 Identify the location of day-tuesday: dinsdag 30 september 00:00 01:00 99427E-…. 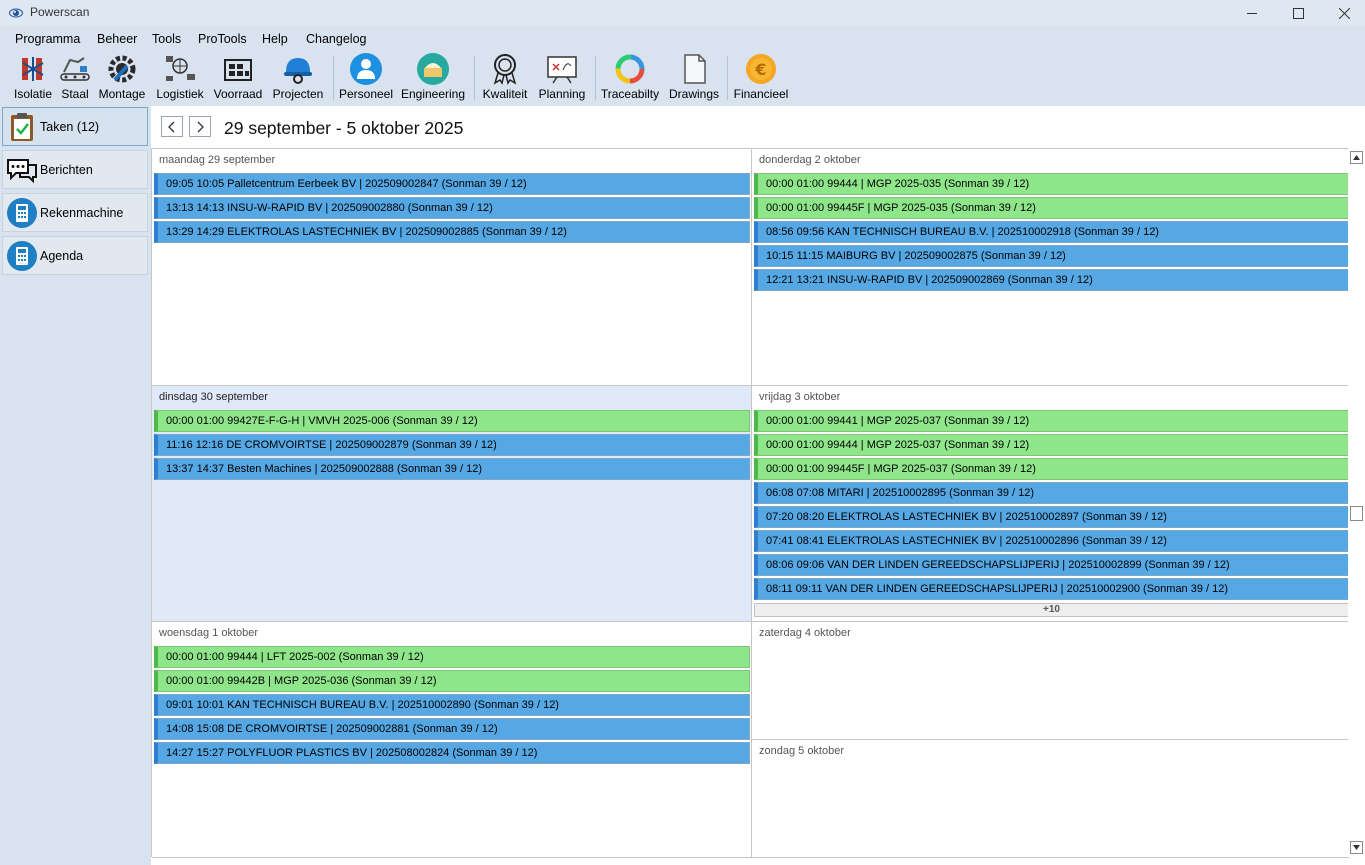
(452, 504).